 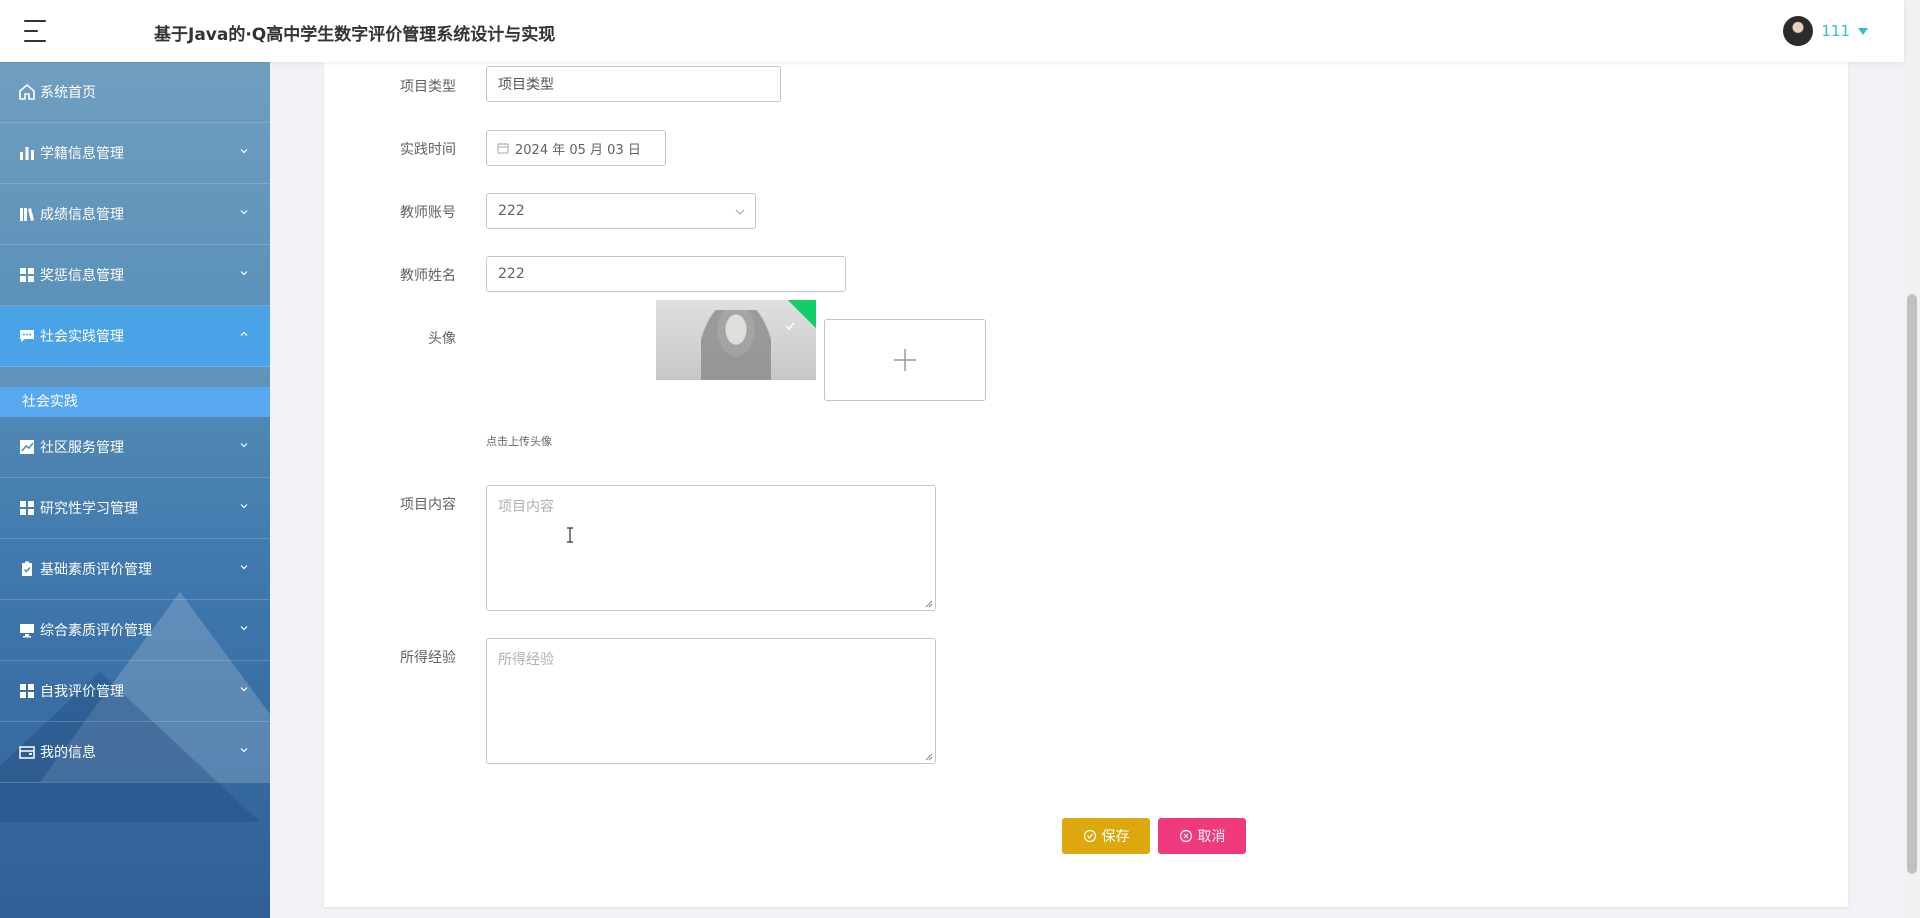 What do you see at coordinates (244, 333) in the screenshot?
I see `chevron-up-icon` at bounding box center [244, 333].